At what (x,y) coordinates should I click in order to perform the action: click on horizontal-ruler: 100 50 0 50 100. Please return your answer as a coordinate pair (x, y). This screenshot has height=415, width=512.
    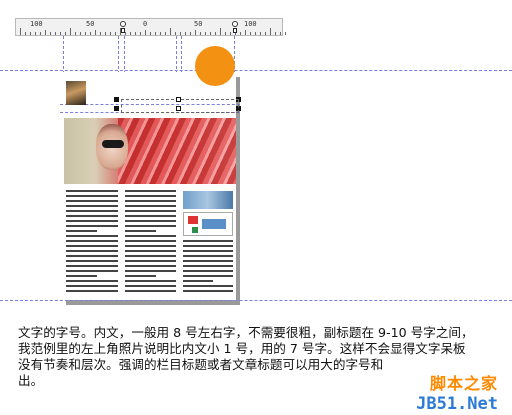
    Looking at the image, I should click on (150, 27).